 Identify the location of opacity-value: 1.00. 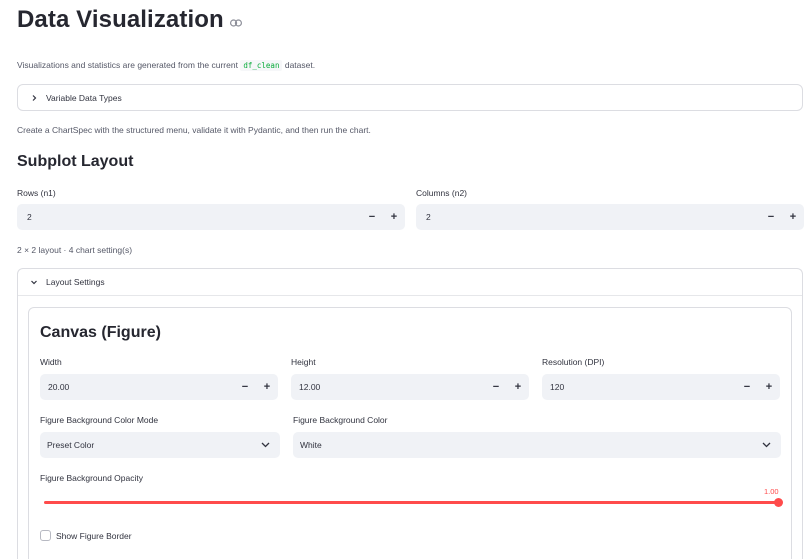
(771, 491).